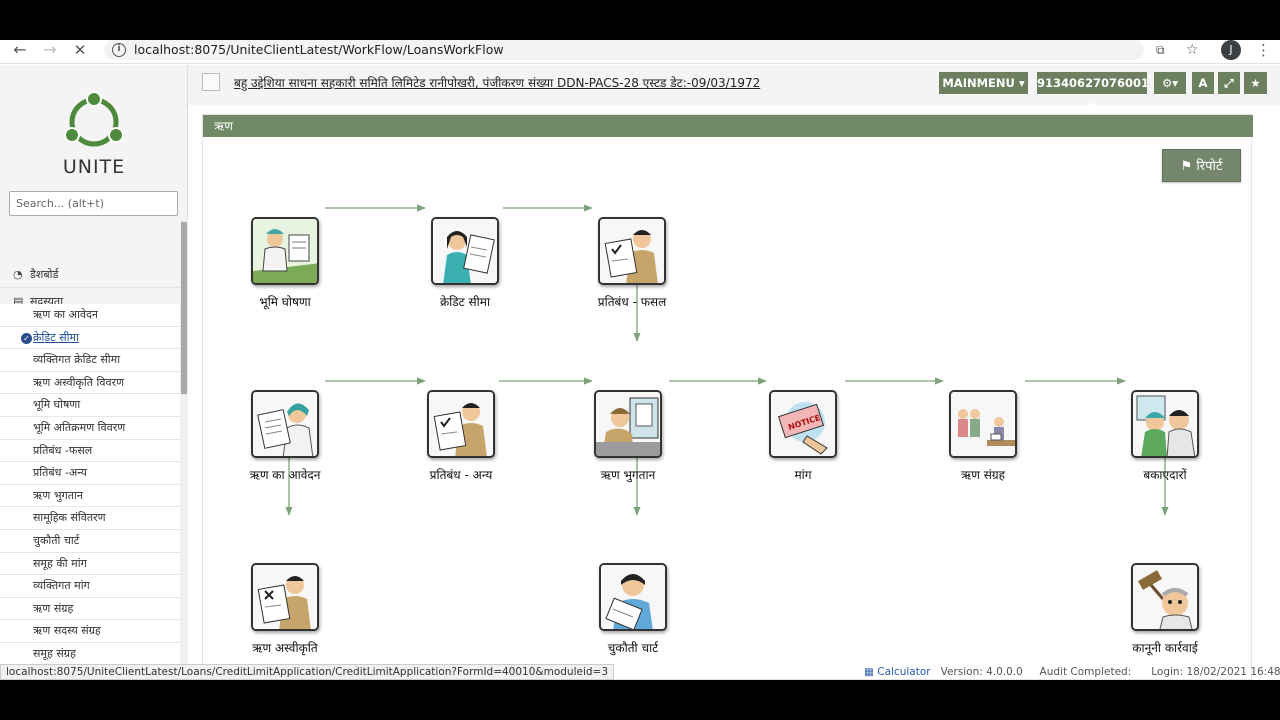 The height and width of the screenshot is (720, 1280). I want to click on sidebar-scrollbar-thumb, so click(184, 308).